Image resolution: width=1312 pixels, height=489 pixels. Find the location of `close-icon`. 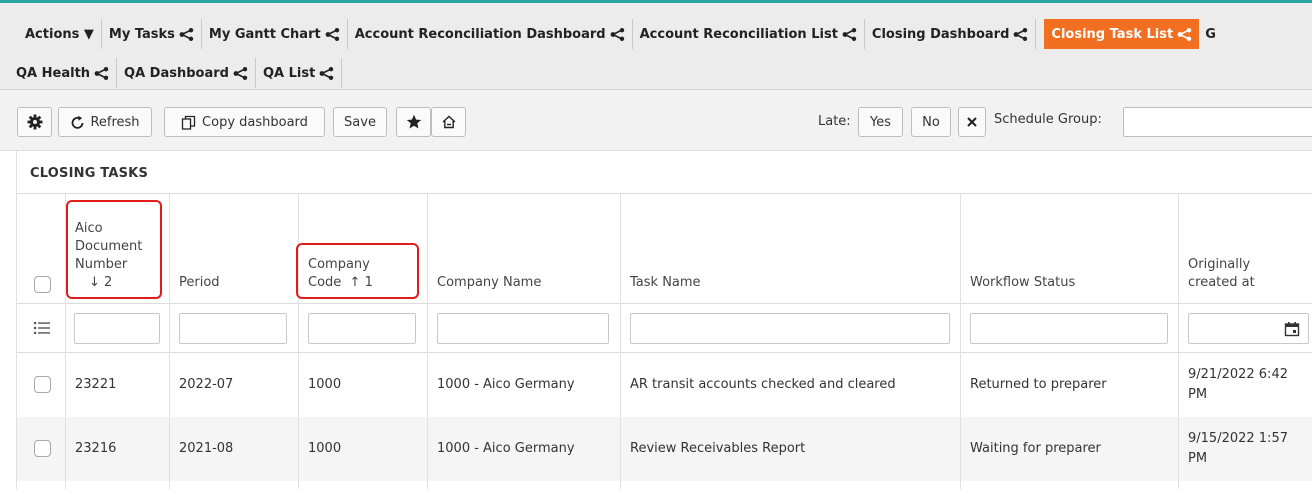

close-icon is located at coordinates (972, 122).